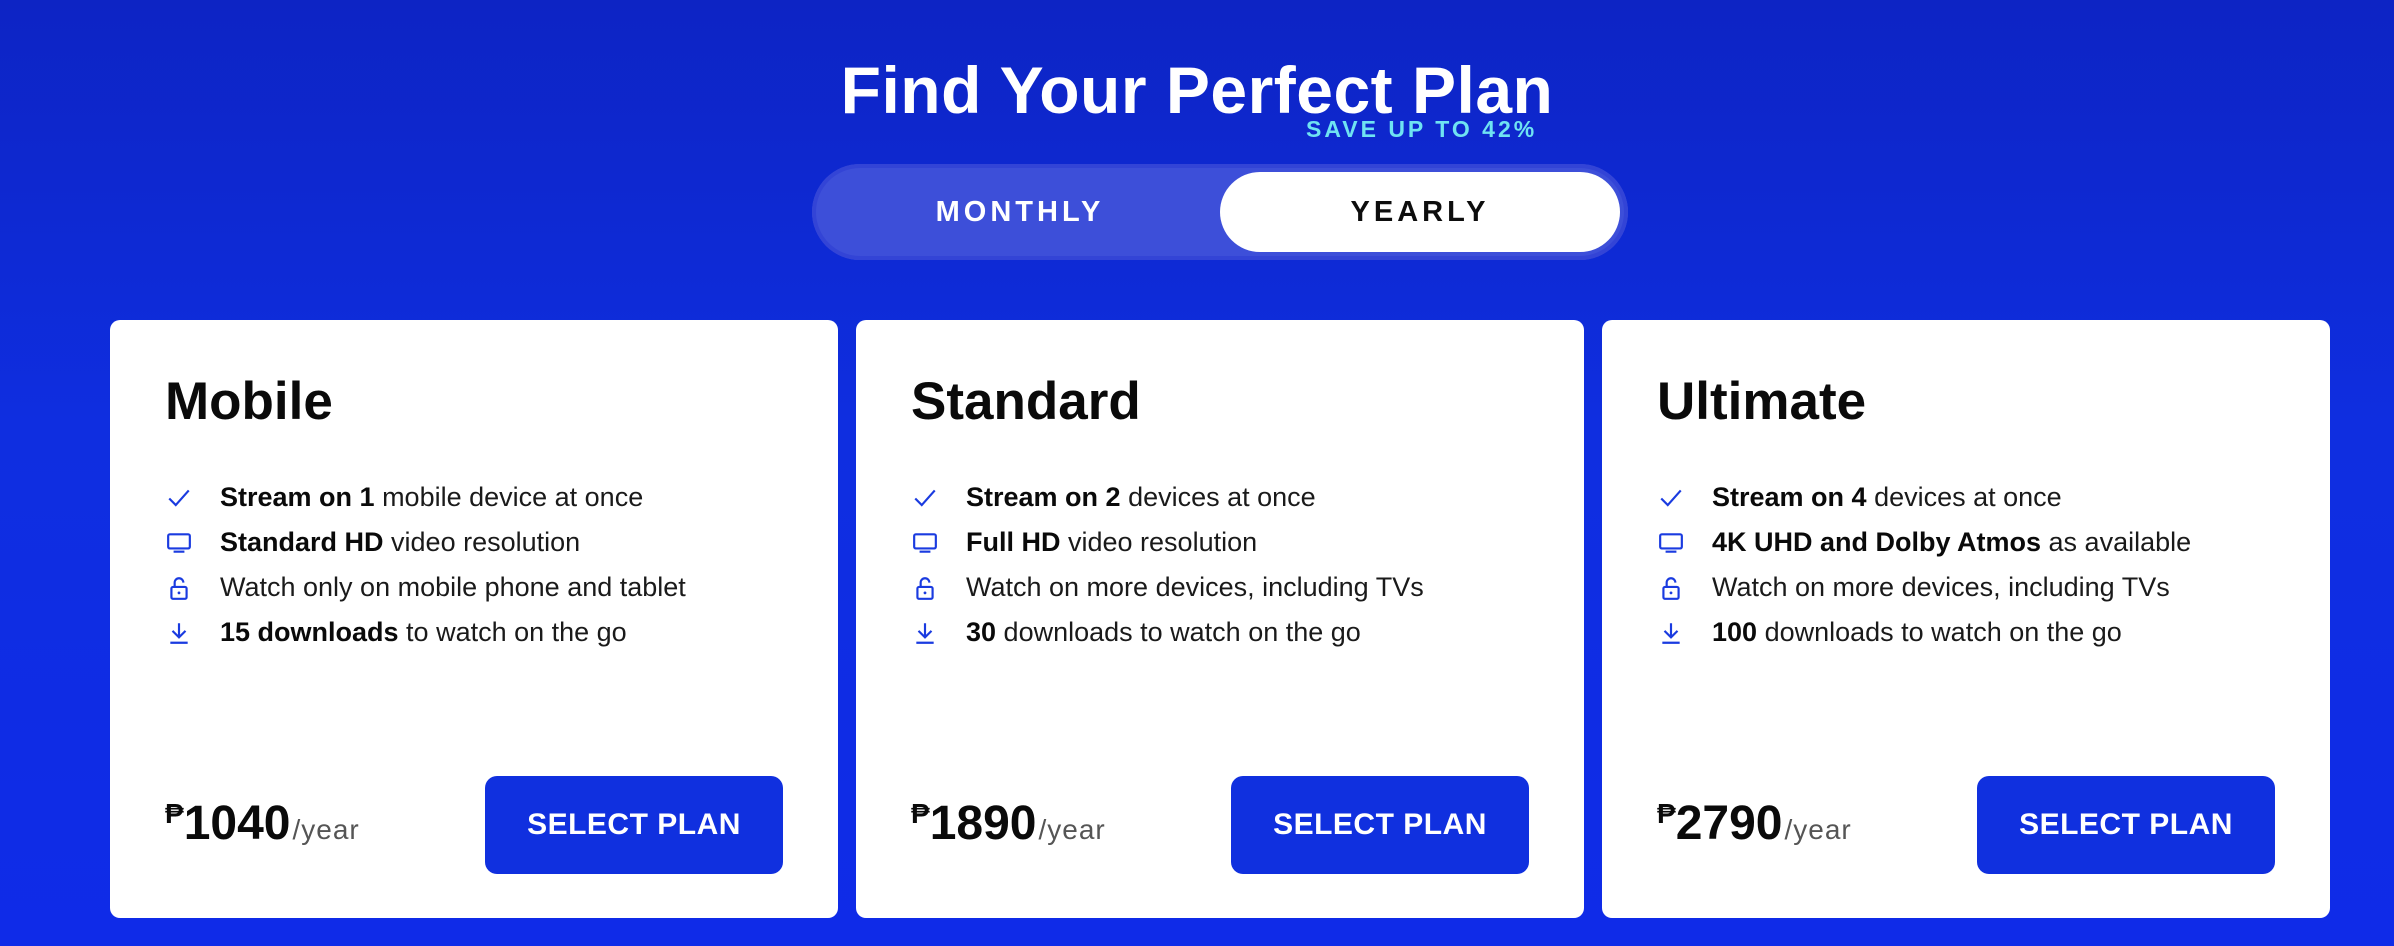 Image resolution: width=2394 pixels, height=946 pixels. I want to click on feature-item: 4K UHD and Dolby Atmos as available, so click(1924, 542).